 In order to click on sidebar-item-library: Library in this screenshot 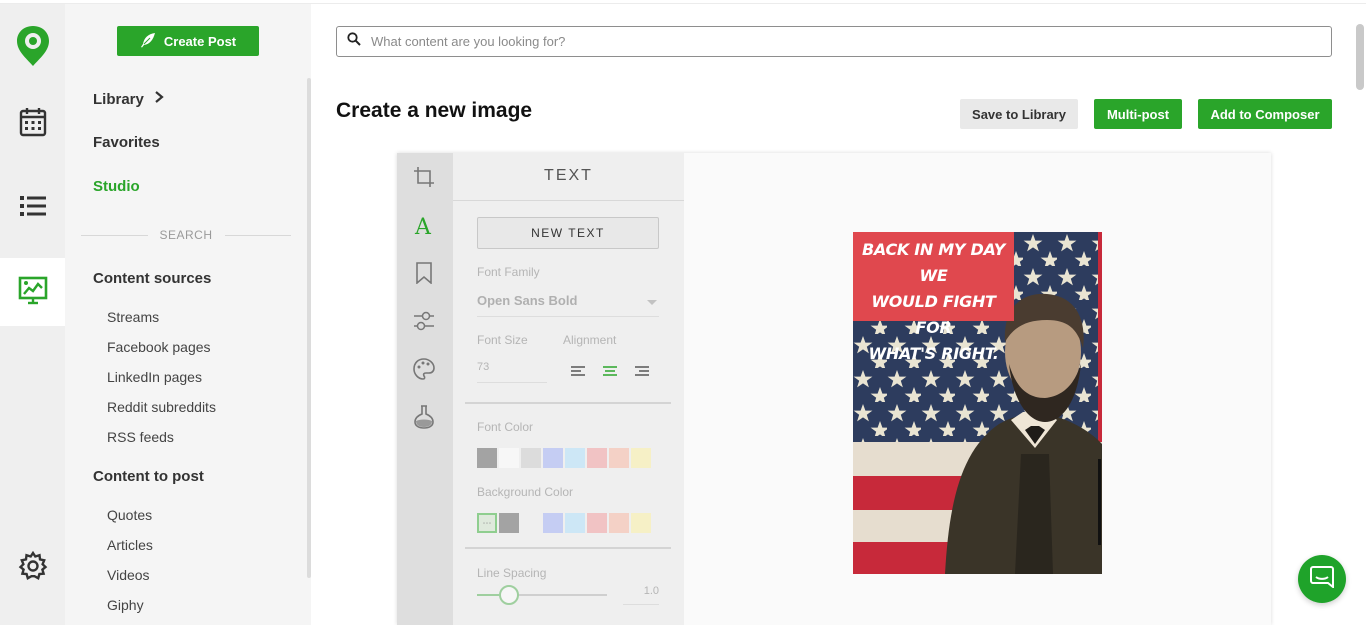, I will do `click(128, 99)`.